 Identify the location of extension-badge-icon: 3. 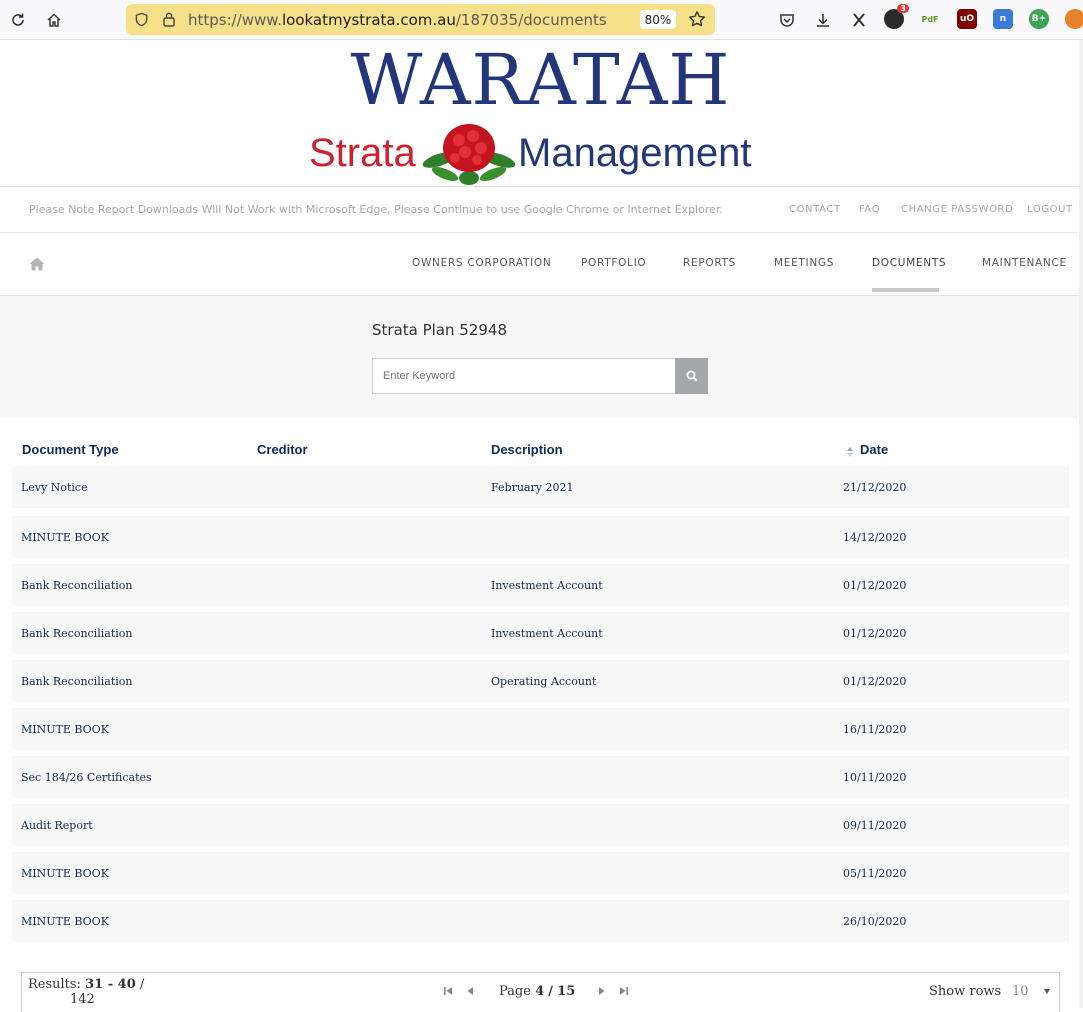
(896, 16).